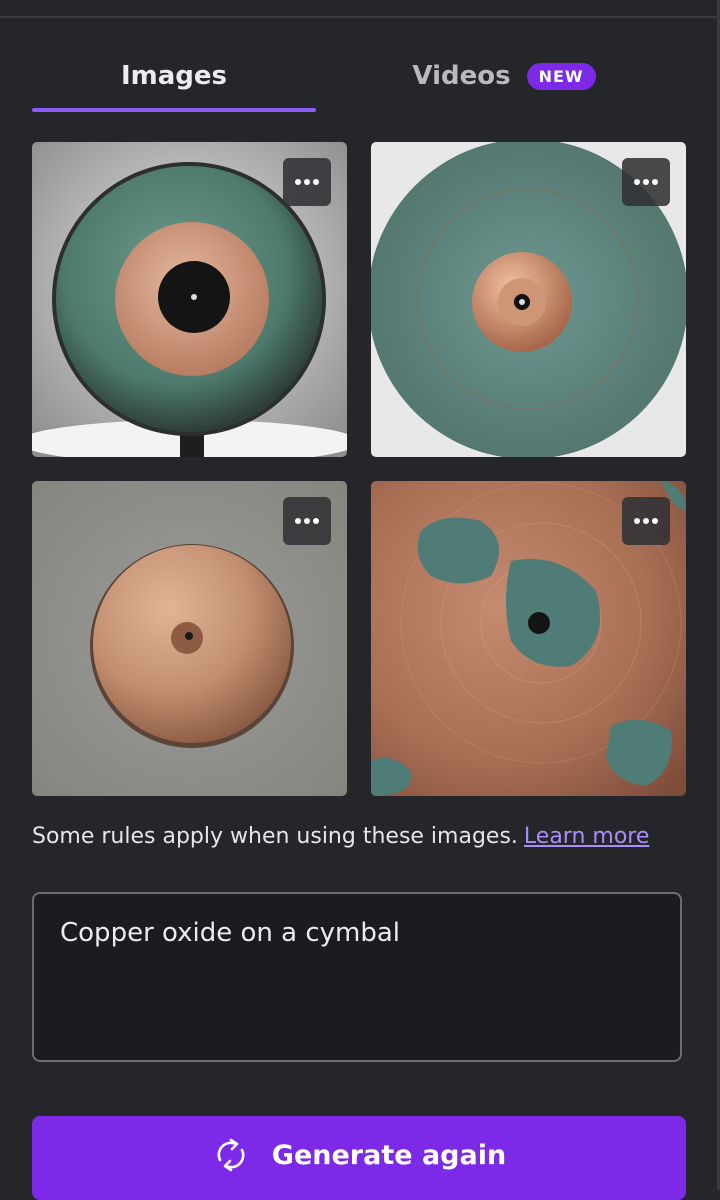  What do you see at coordinates (586, 836) in the screenshot?
I see `learn-more-link: Learn more` at bounding box center [586, 836].